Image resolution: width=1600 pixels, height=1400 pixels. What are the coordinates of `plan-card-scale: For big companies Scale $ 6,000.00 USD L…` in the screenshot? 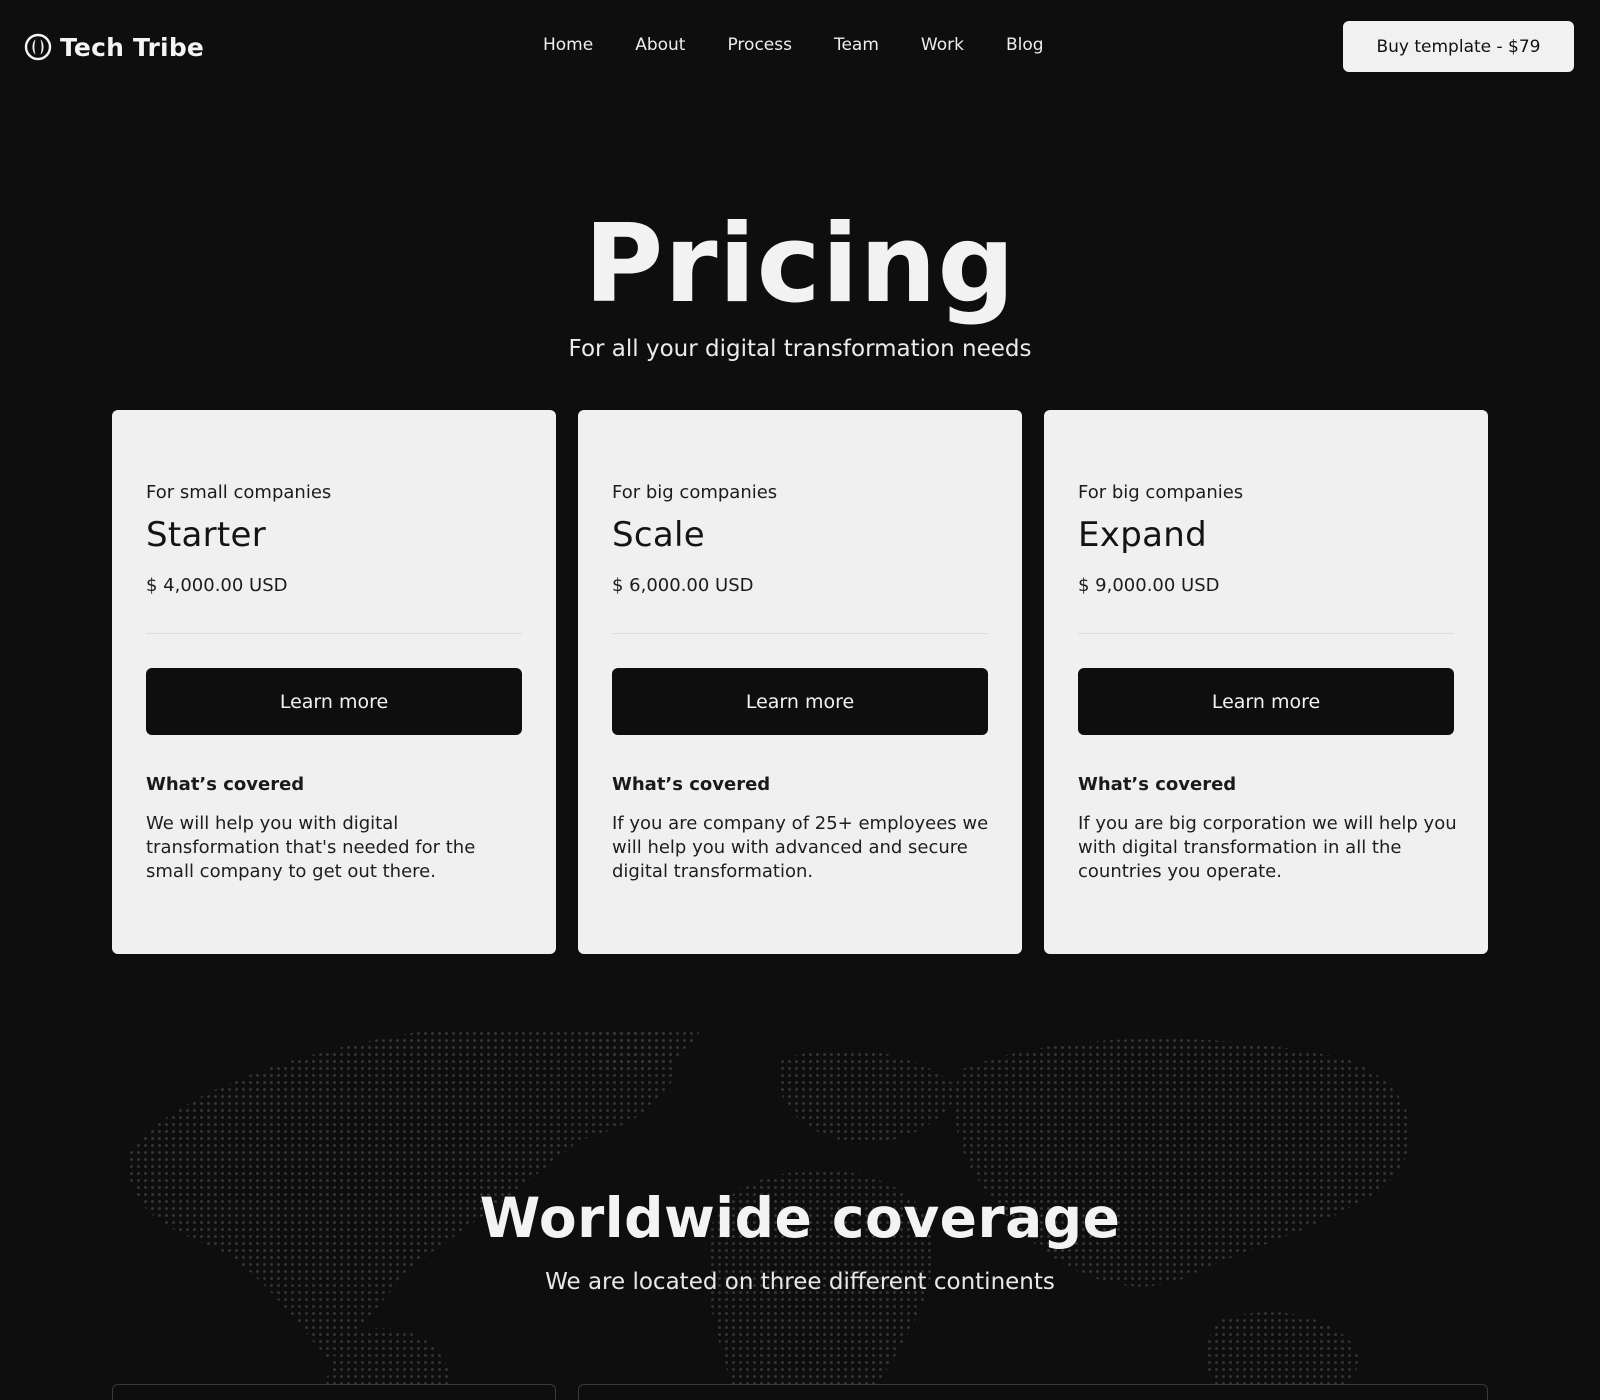 It's located at (800, 682).